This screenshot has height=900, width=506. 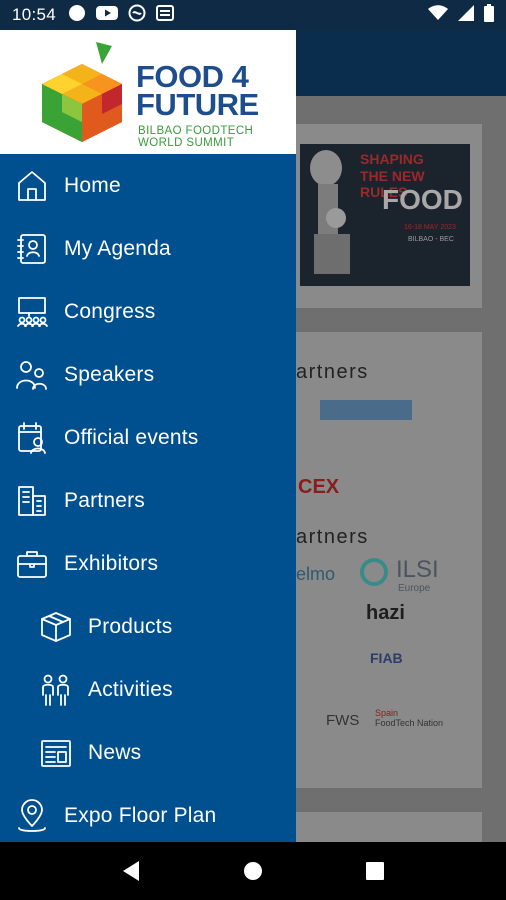 I want to click on ilsi-europe-logo: Europe, so click(x=414, y=588).